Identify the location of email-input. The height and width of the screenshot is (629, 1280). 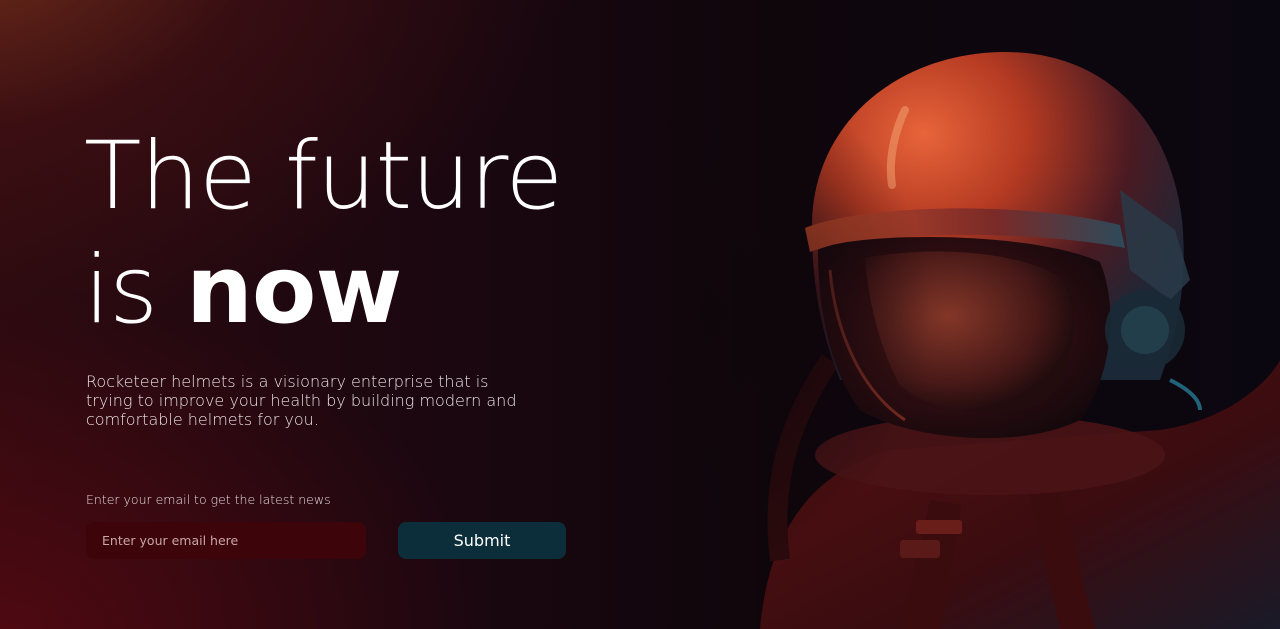
(226, 540).